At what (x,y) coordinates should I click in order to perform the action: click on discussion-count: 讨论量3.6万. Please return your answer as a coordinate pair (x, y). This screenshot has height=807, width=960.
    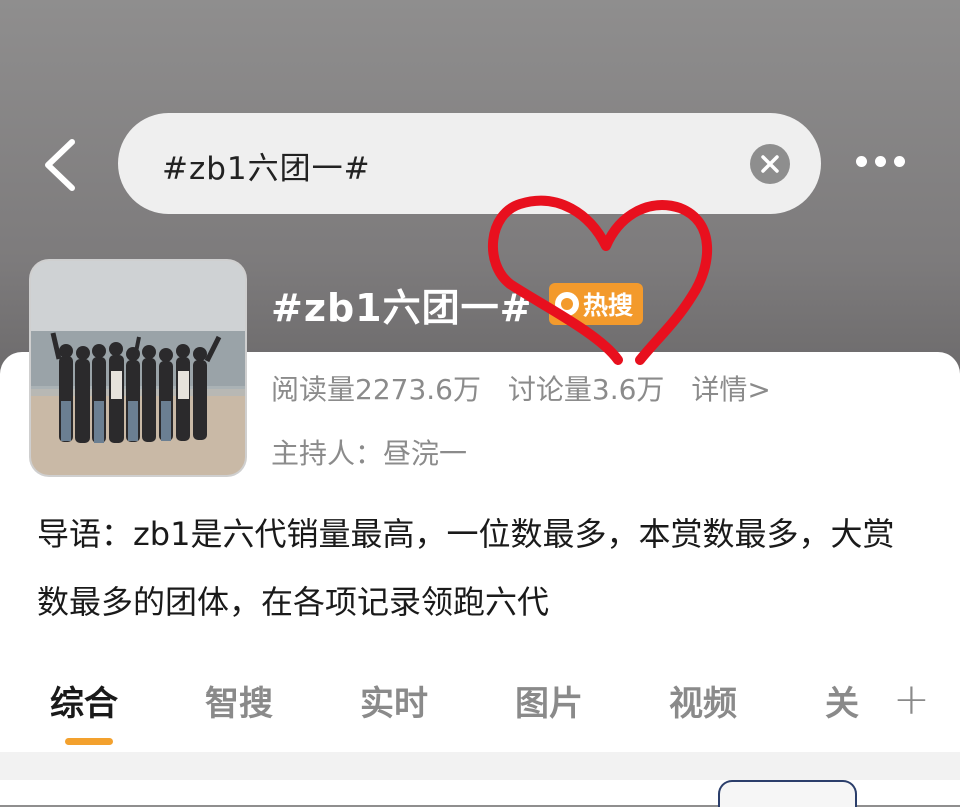
    Looking at the image, I should click on (586, 389).